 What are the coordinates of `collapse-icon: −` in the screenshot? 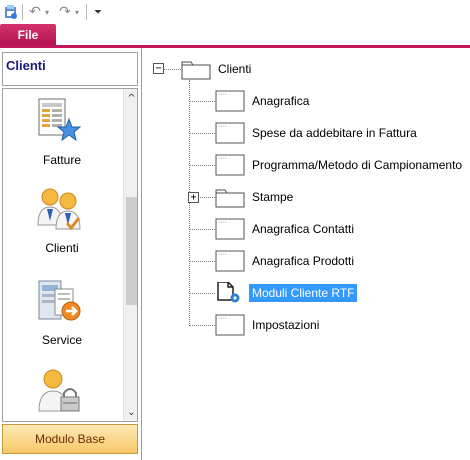 It's located at (158, 68).